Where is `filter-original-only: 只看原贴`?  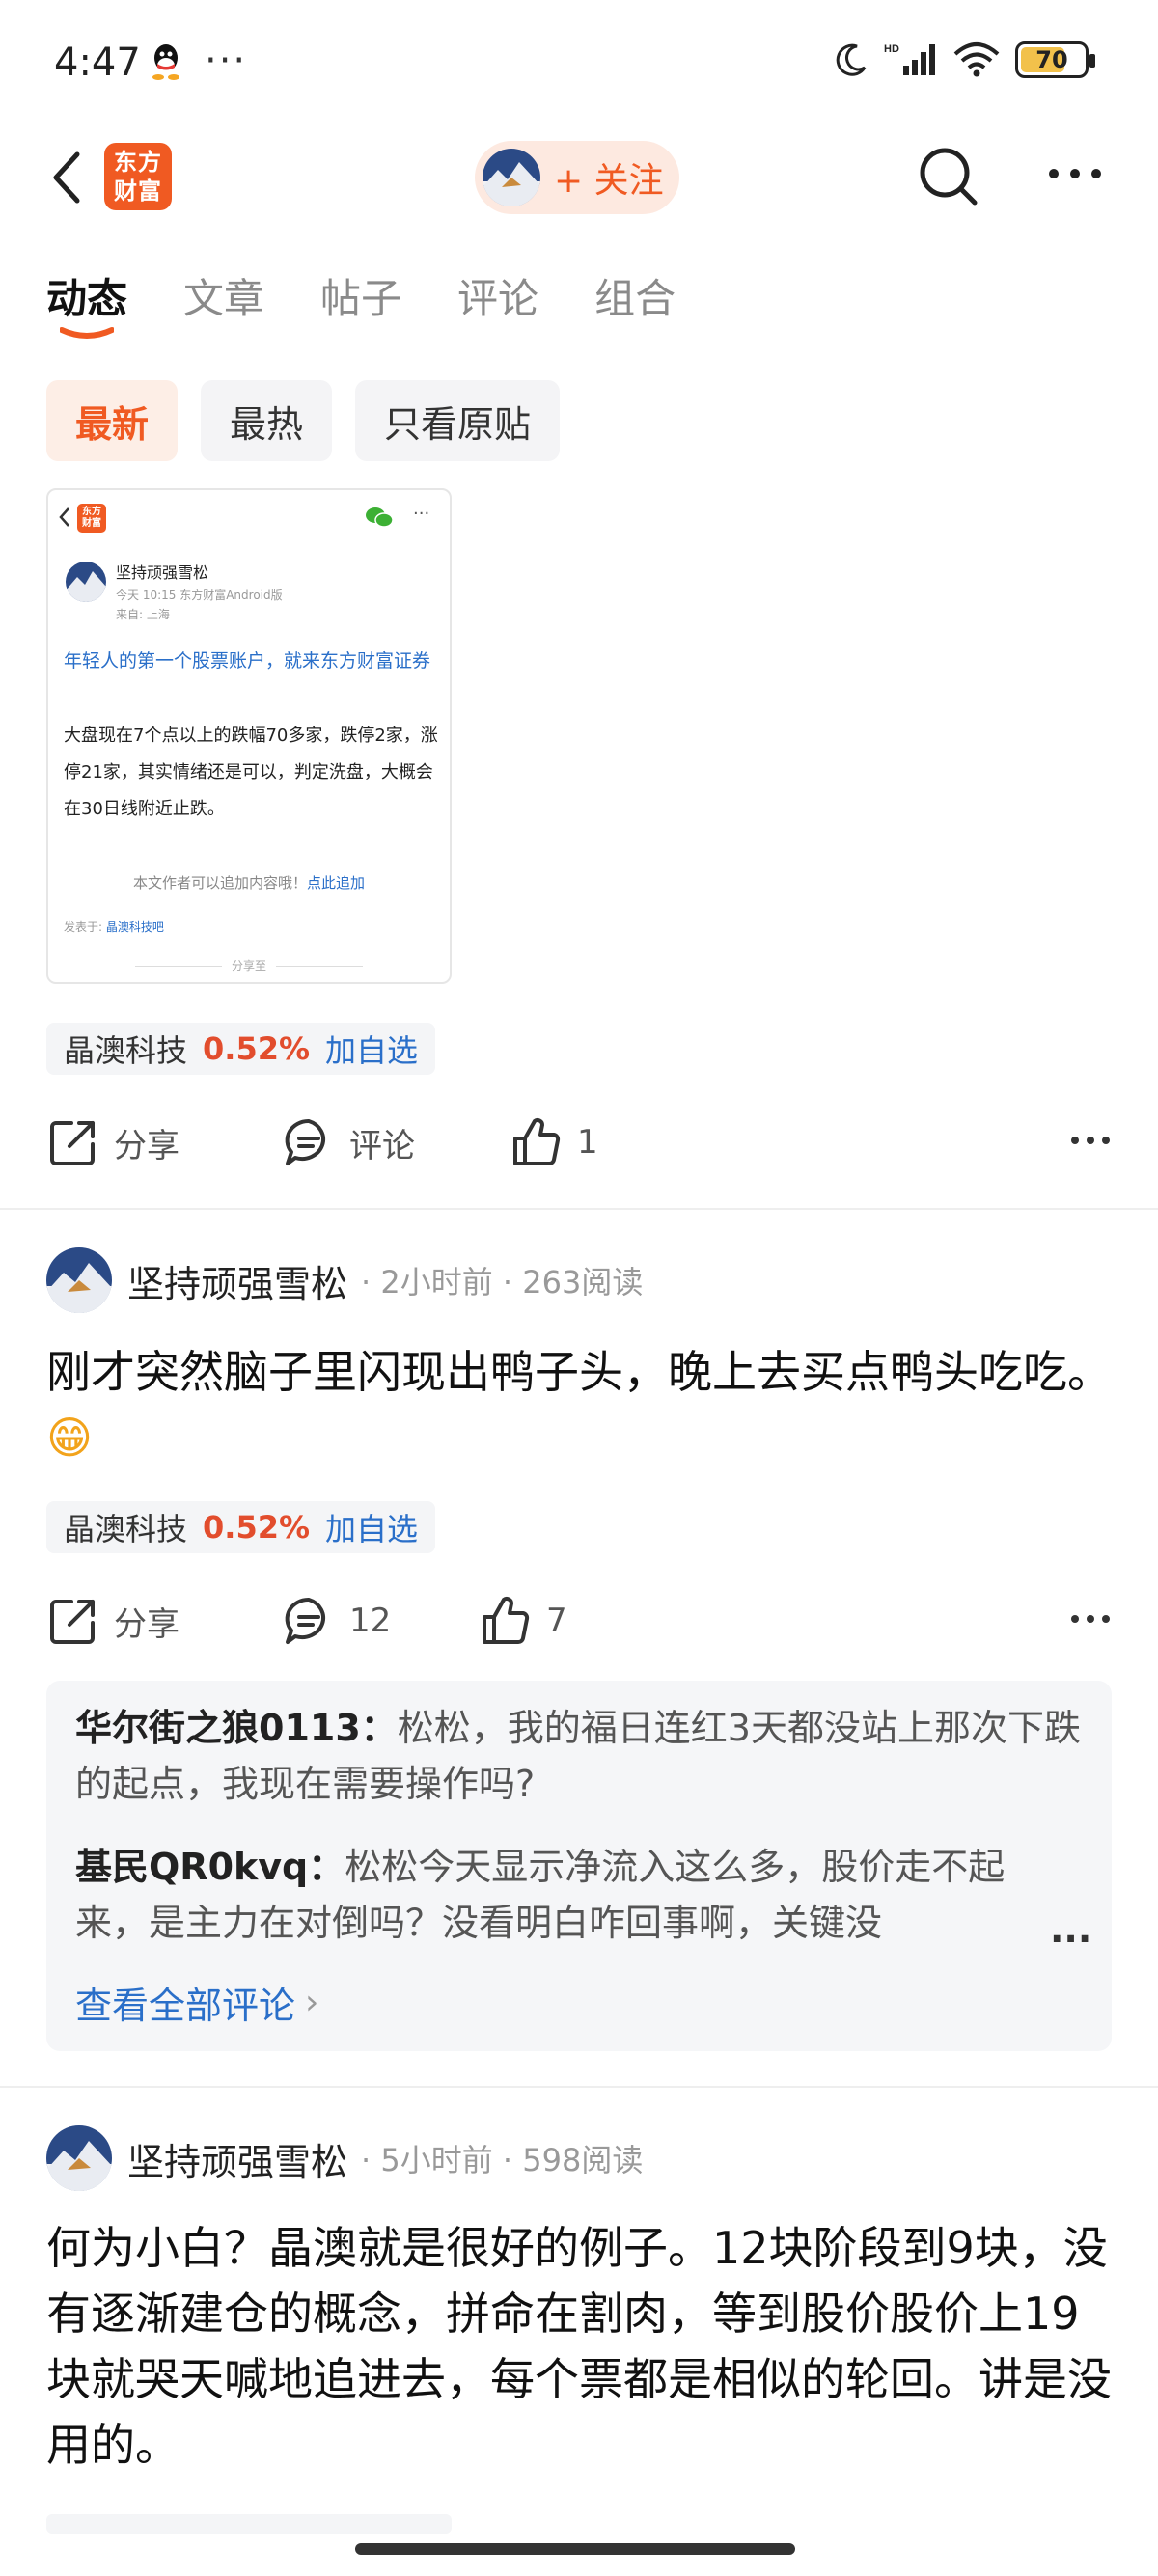
filter-original-only: 只看原贴 is located at coordinates (458, 421).